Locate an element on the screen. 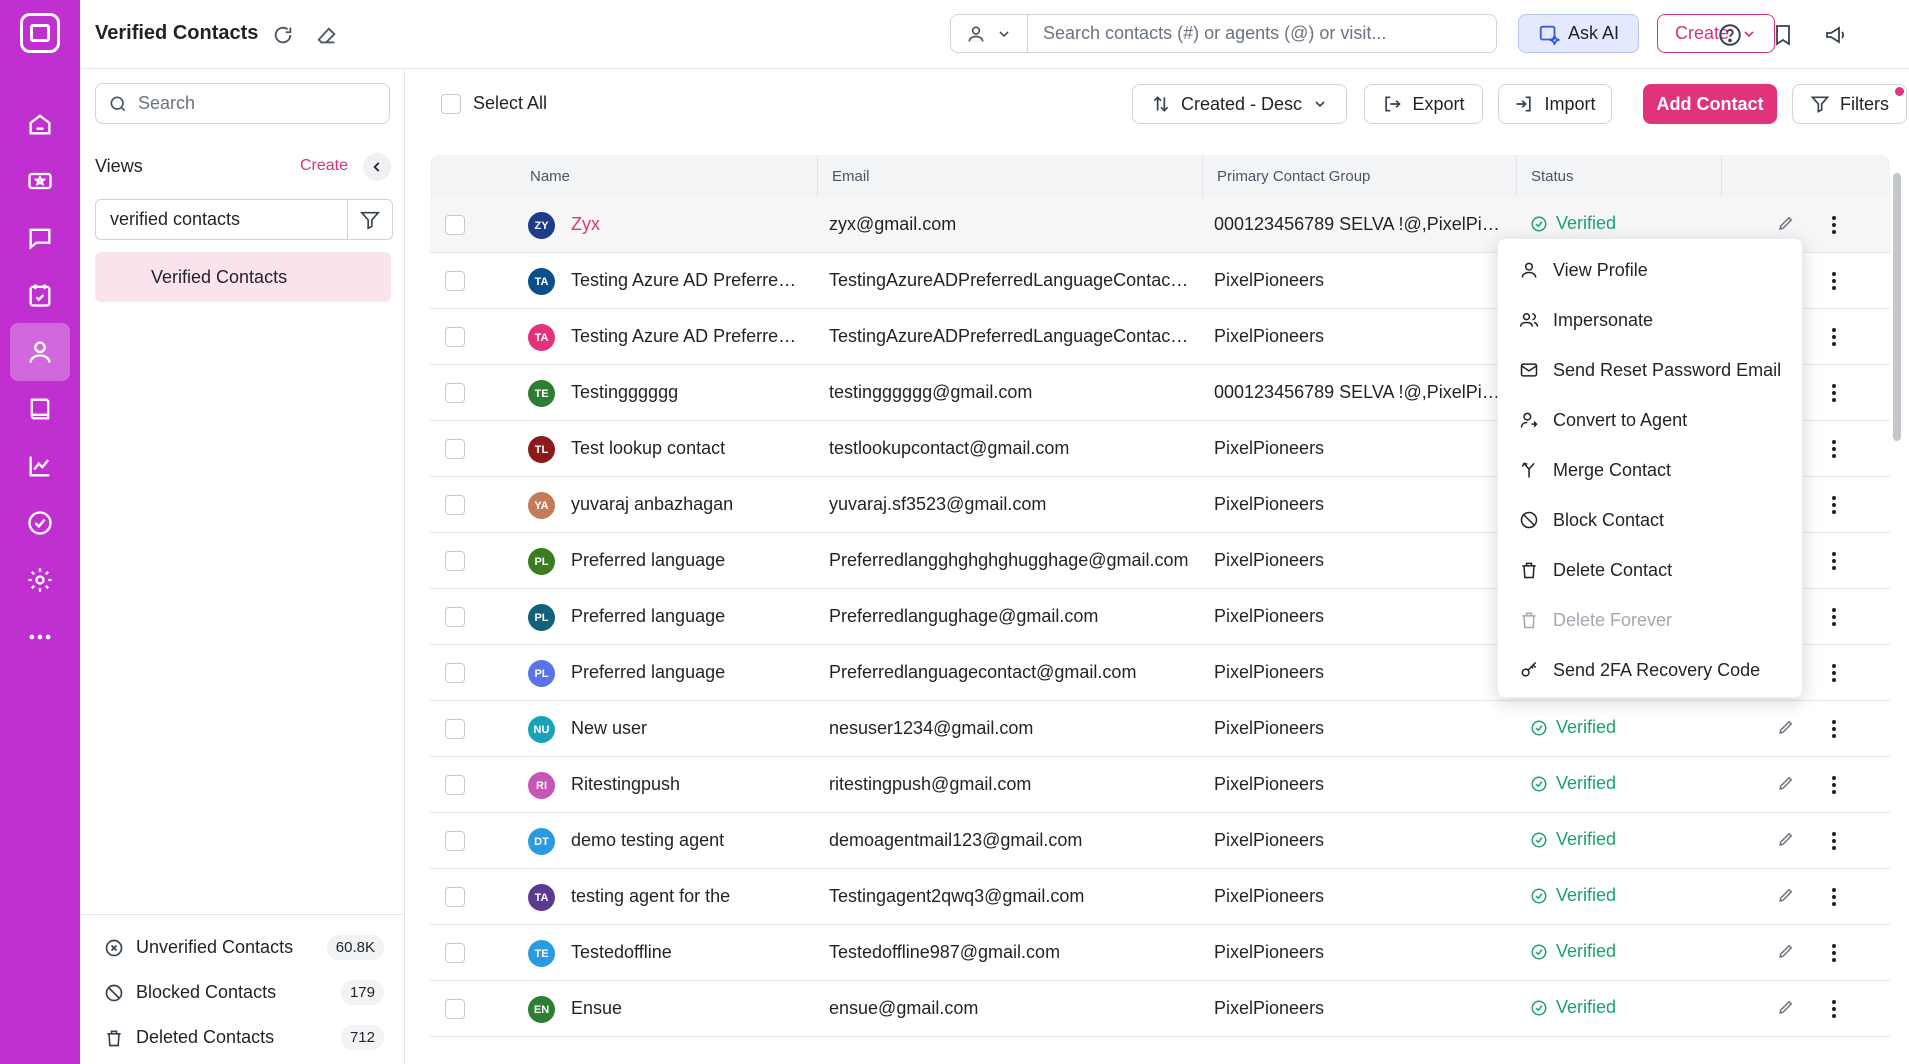  menu-item-convert-to-agent: Convert to Agent is located at coordinates (1650, 420).